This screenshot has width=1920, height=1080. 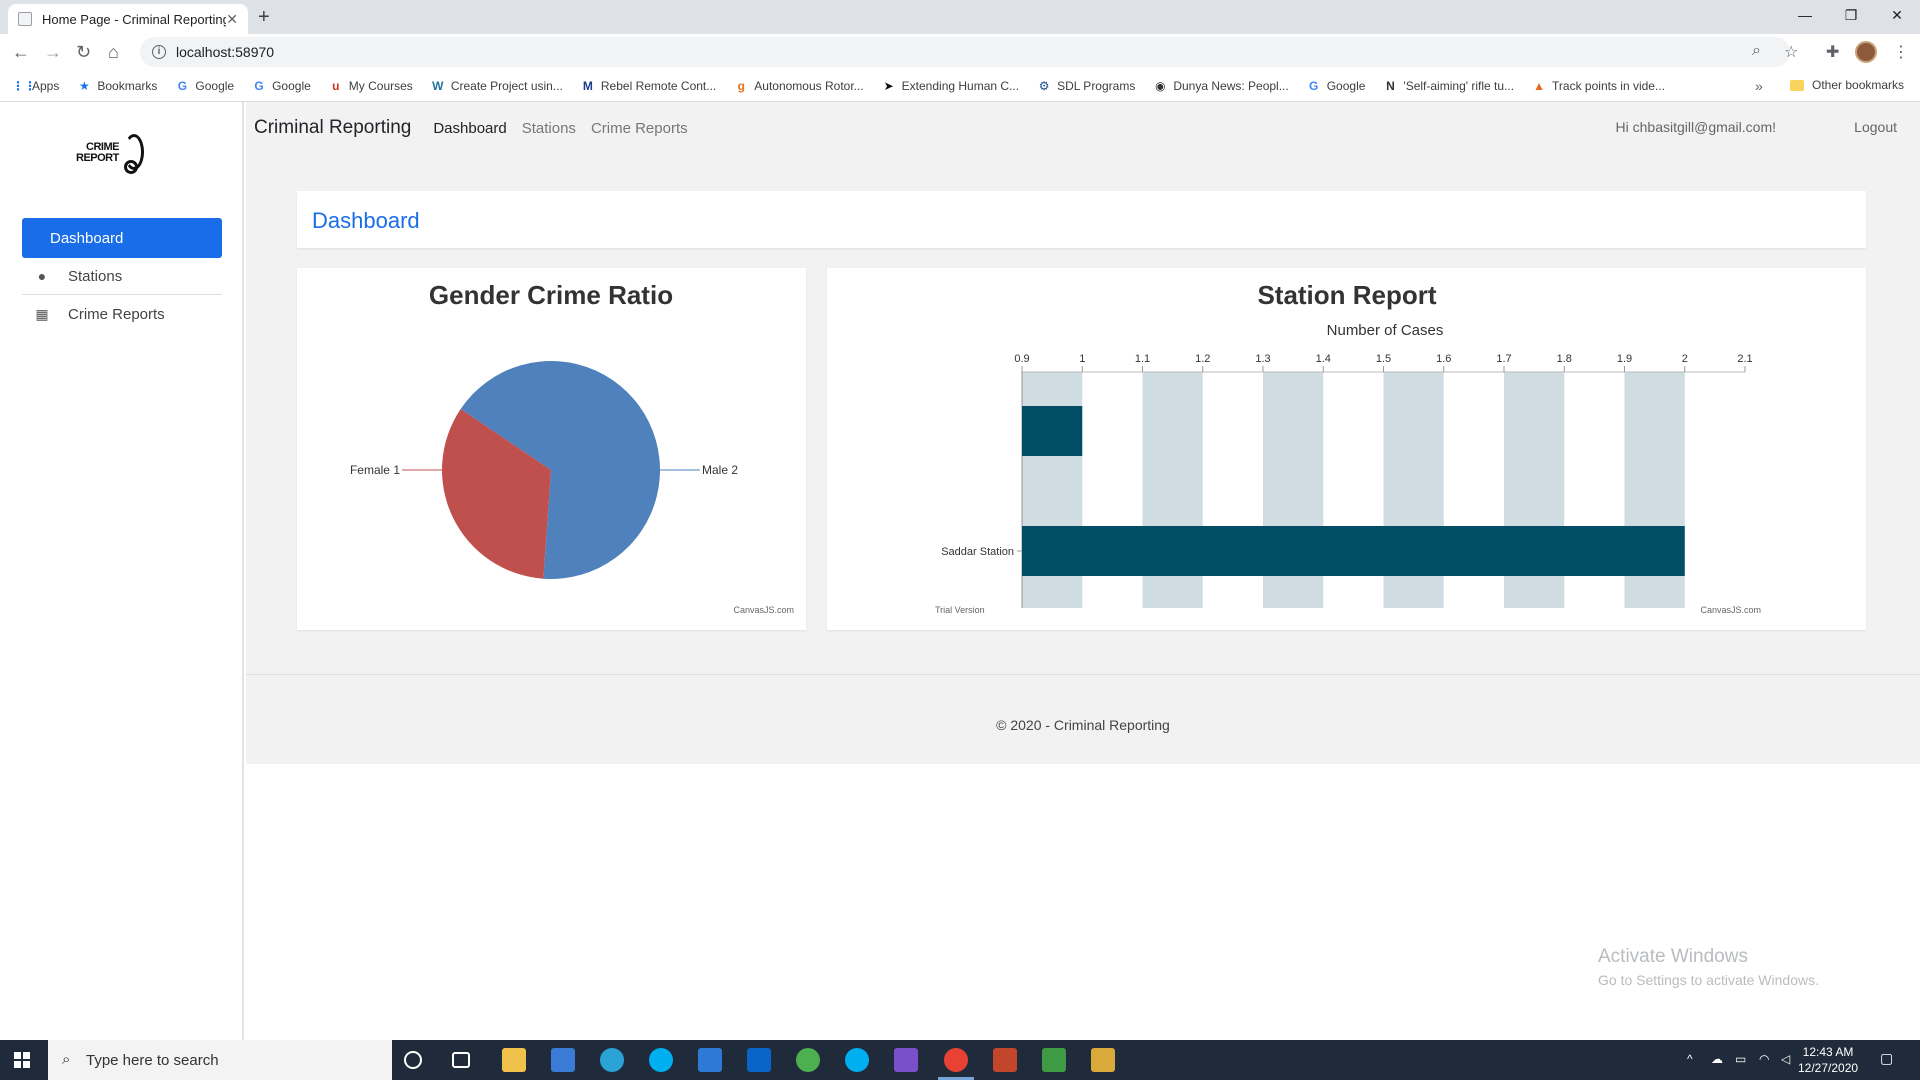 I want to click on gear-logo-icon: ⚙, so click(x=1044, y=85).